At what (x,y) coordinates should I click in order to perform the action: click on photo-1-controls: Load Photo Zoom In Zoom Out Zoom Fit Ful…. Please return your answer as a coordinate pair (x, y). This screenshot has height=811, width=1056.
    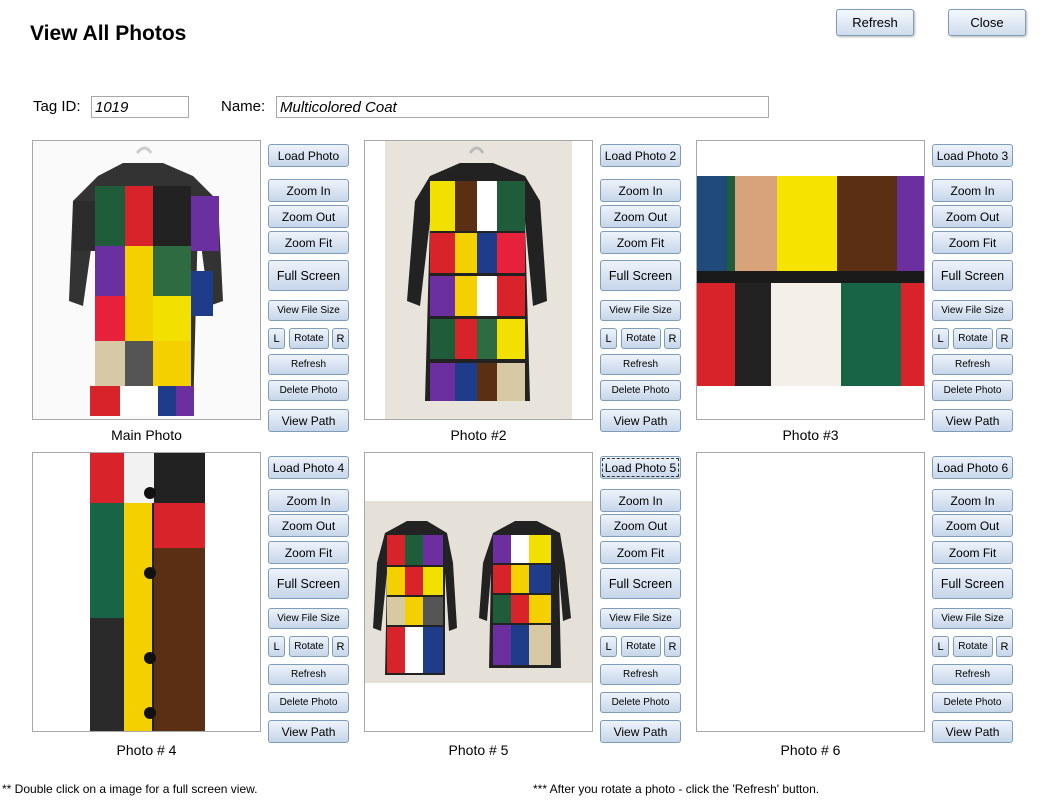
    Looking at the image, I should click on (308, 288).